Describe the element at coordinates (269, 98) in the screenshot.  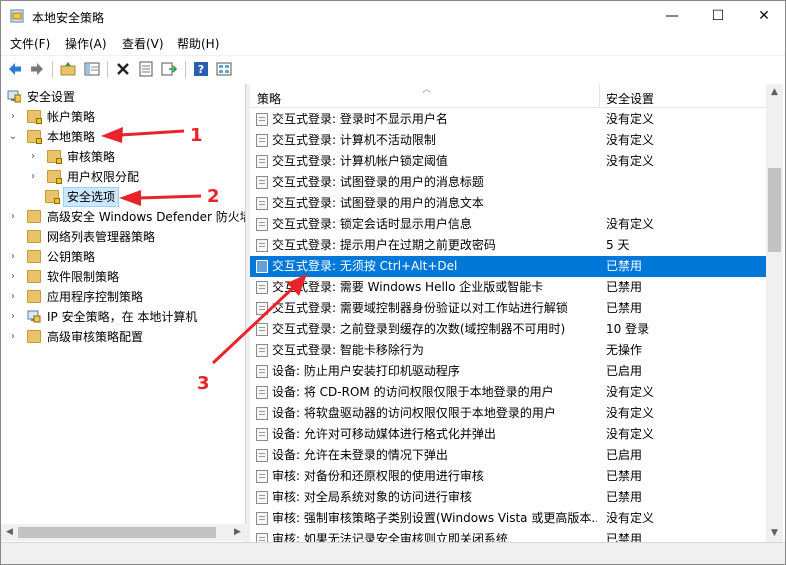
I see `column-header-policy: 策略` at that location.